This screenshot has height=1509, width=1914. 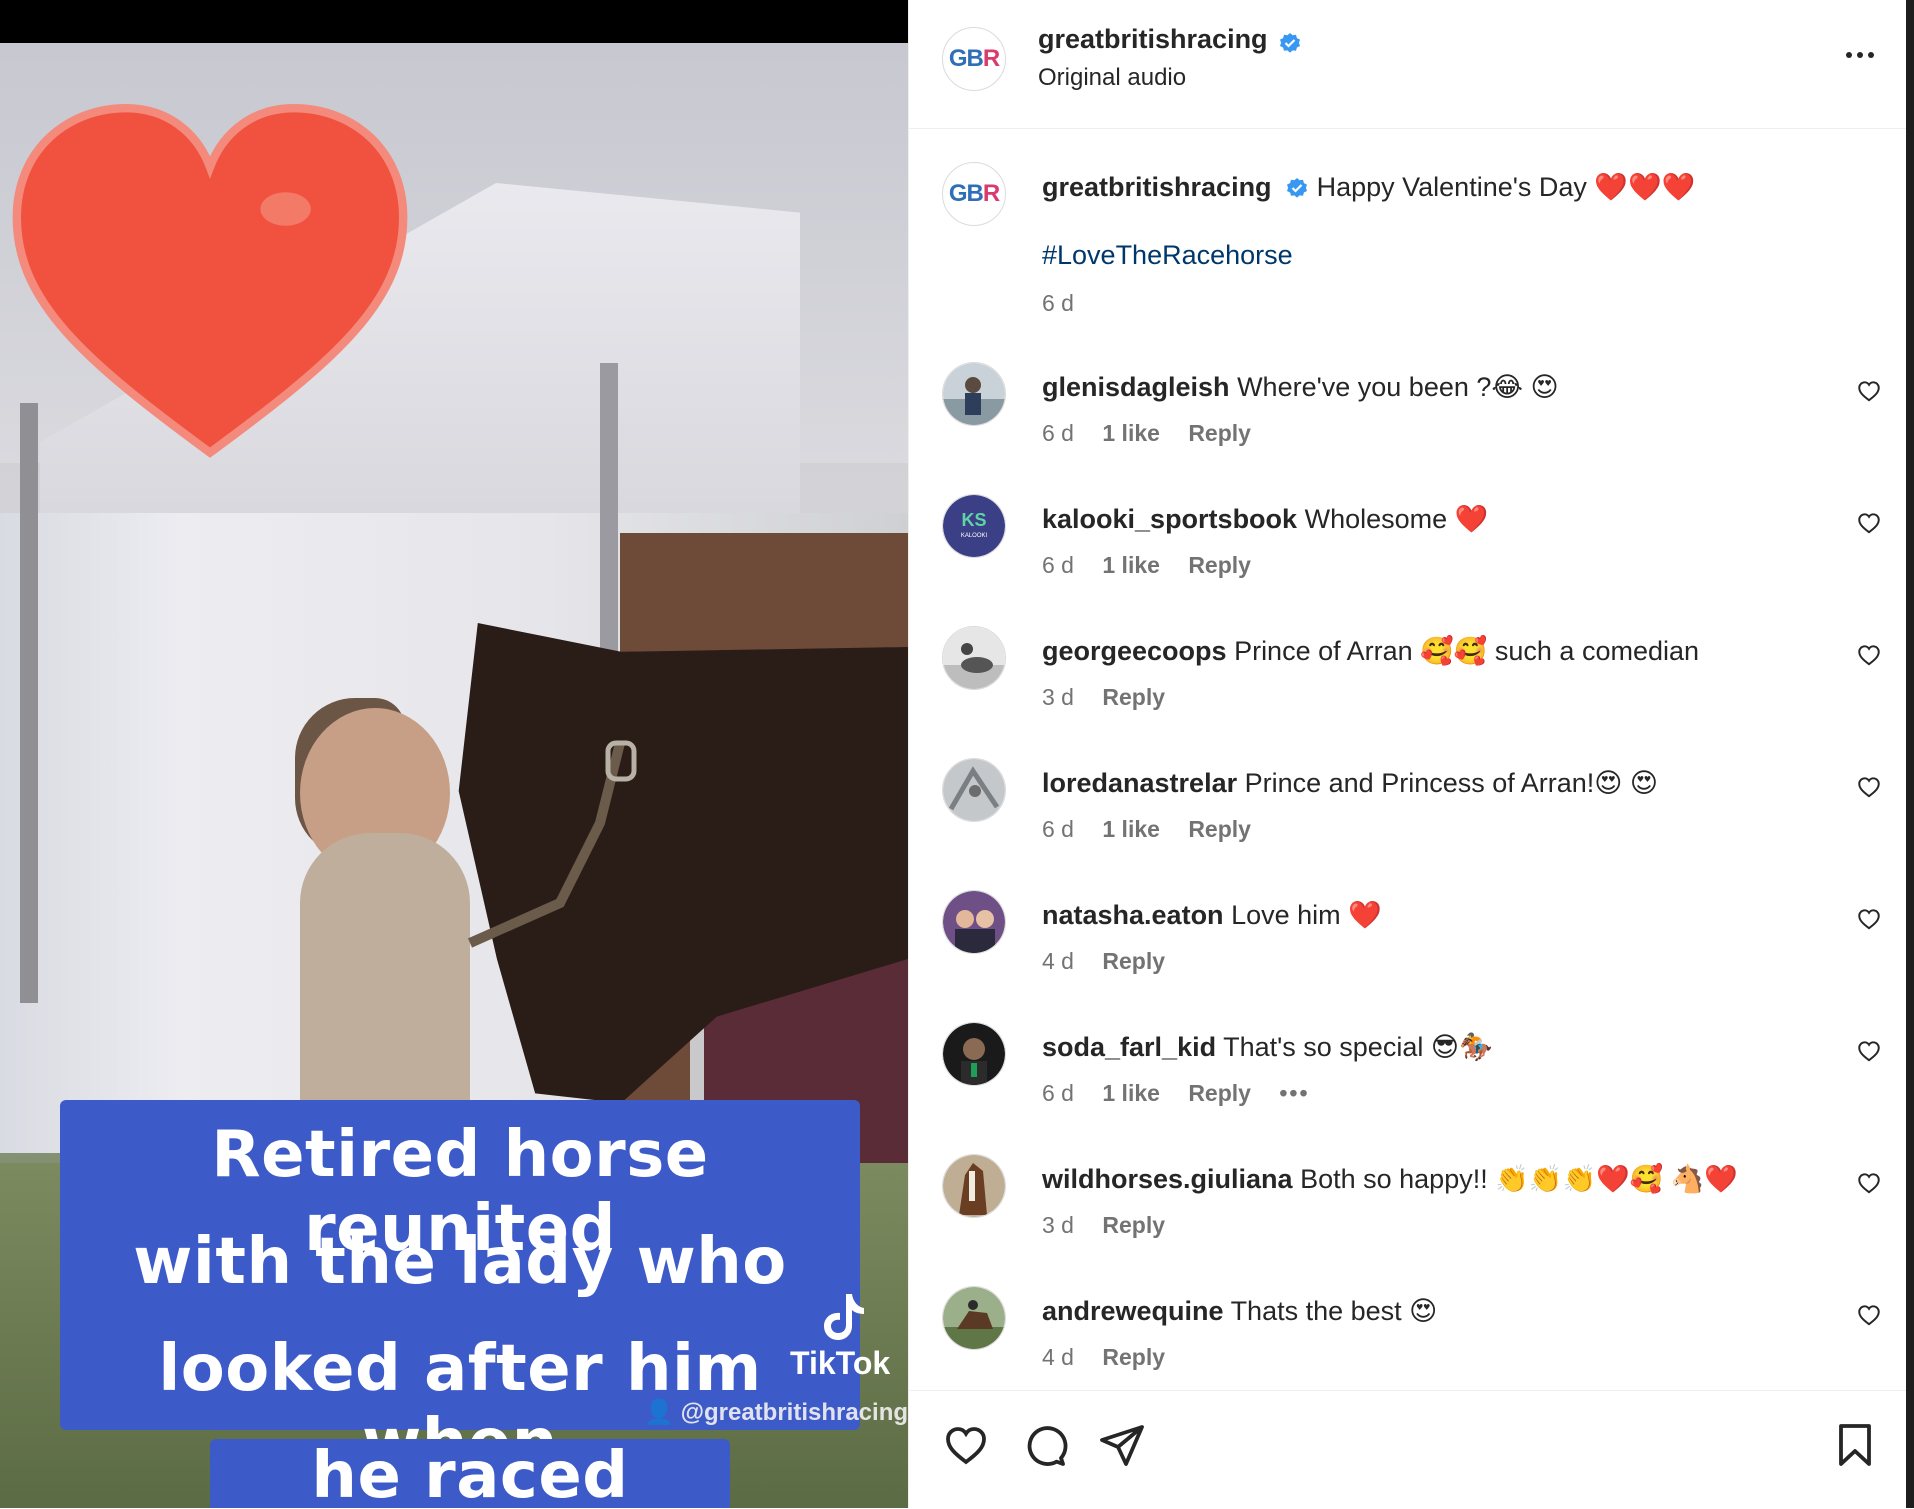 I want to click on more-icon, so click(x=1860, y=55).